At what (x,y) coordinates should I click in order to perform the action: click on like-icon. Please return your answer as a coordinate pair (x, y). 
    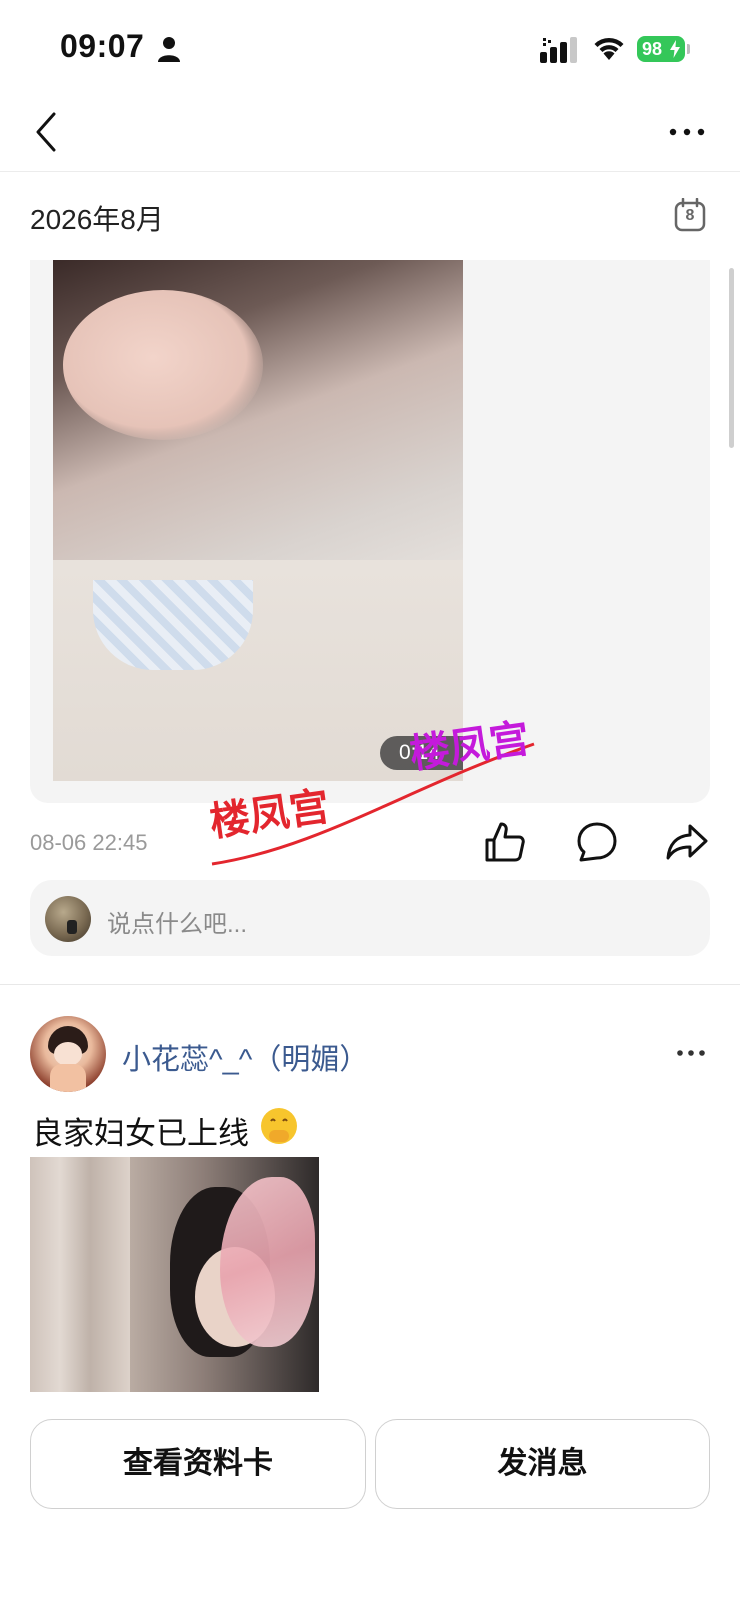
    Looking at the image, I should click on (505, 842).